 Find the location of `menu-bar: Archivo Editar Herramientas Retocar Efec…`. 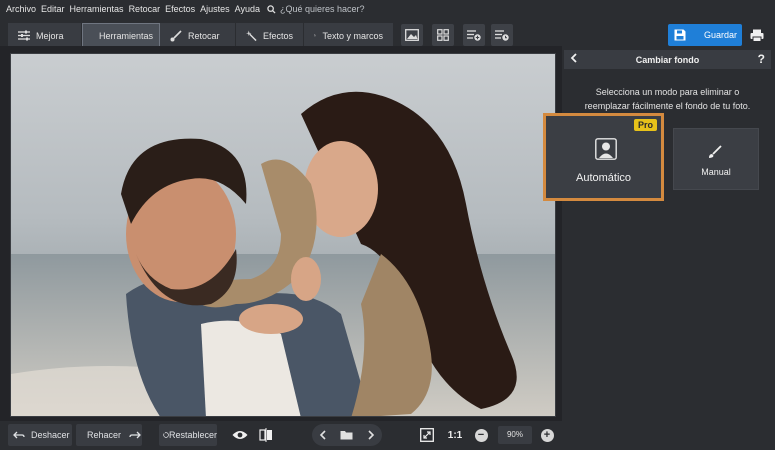

menu-bar: Archivo Editar Herramientas Retocar Efec… is located at coordinates (387, 9).